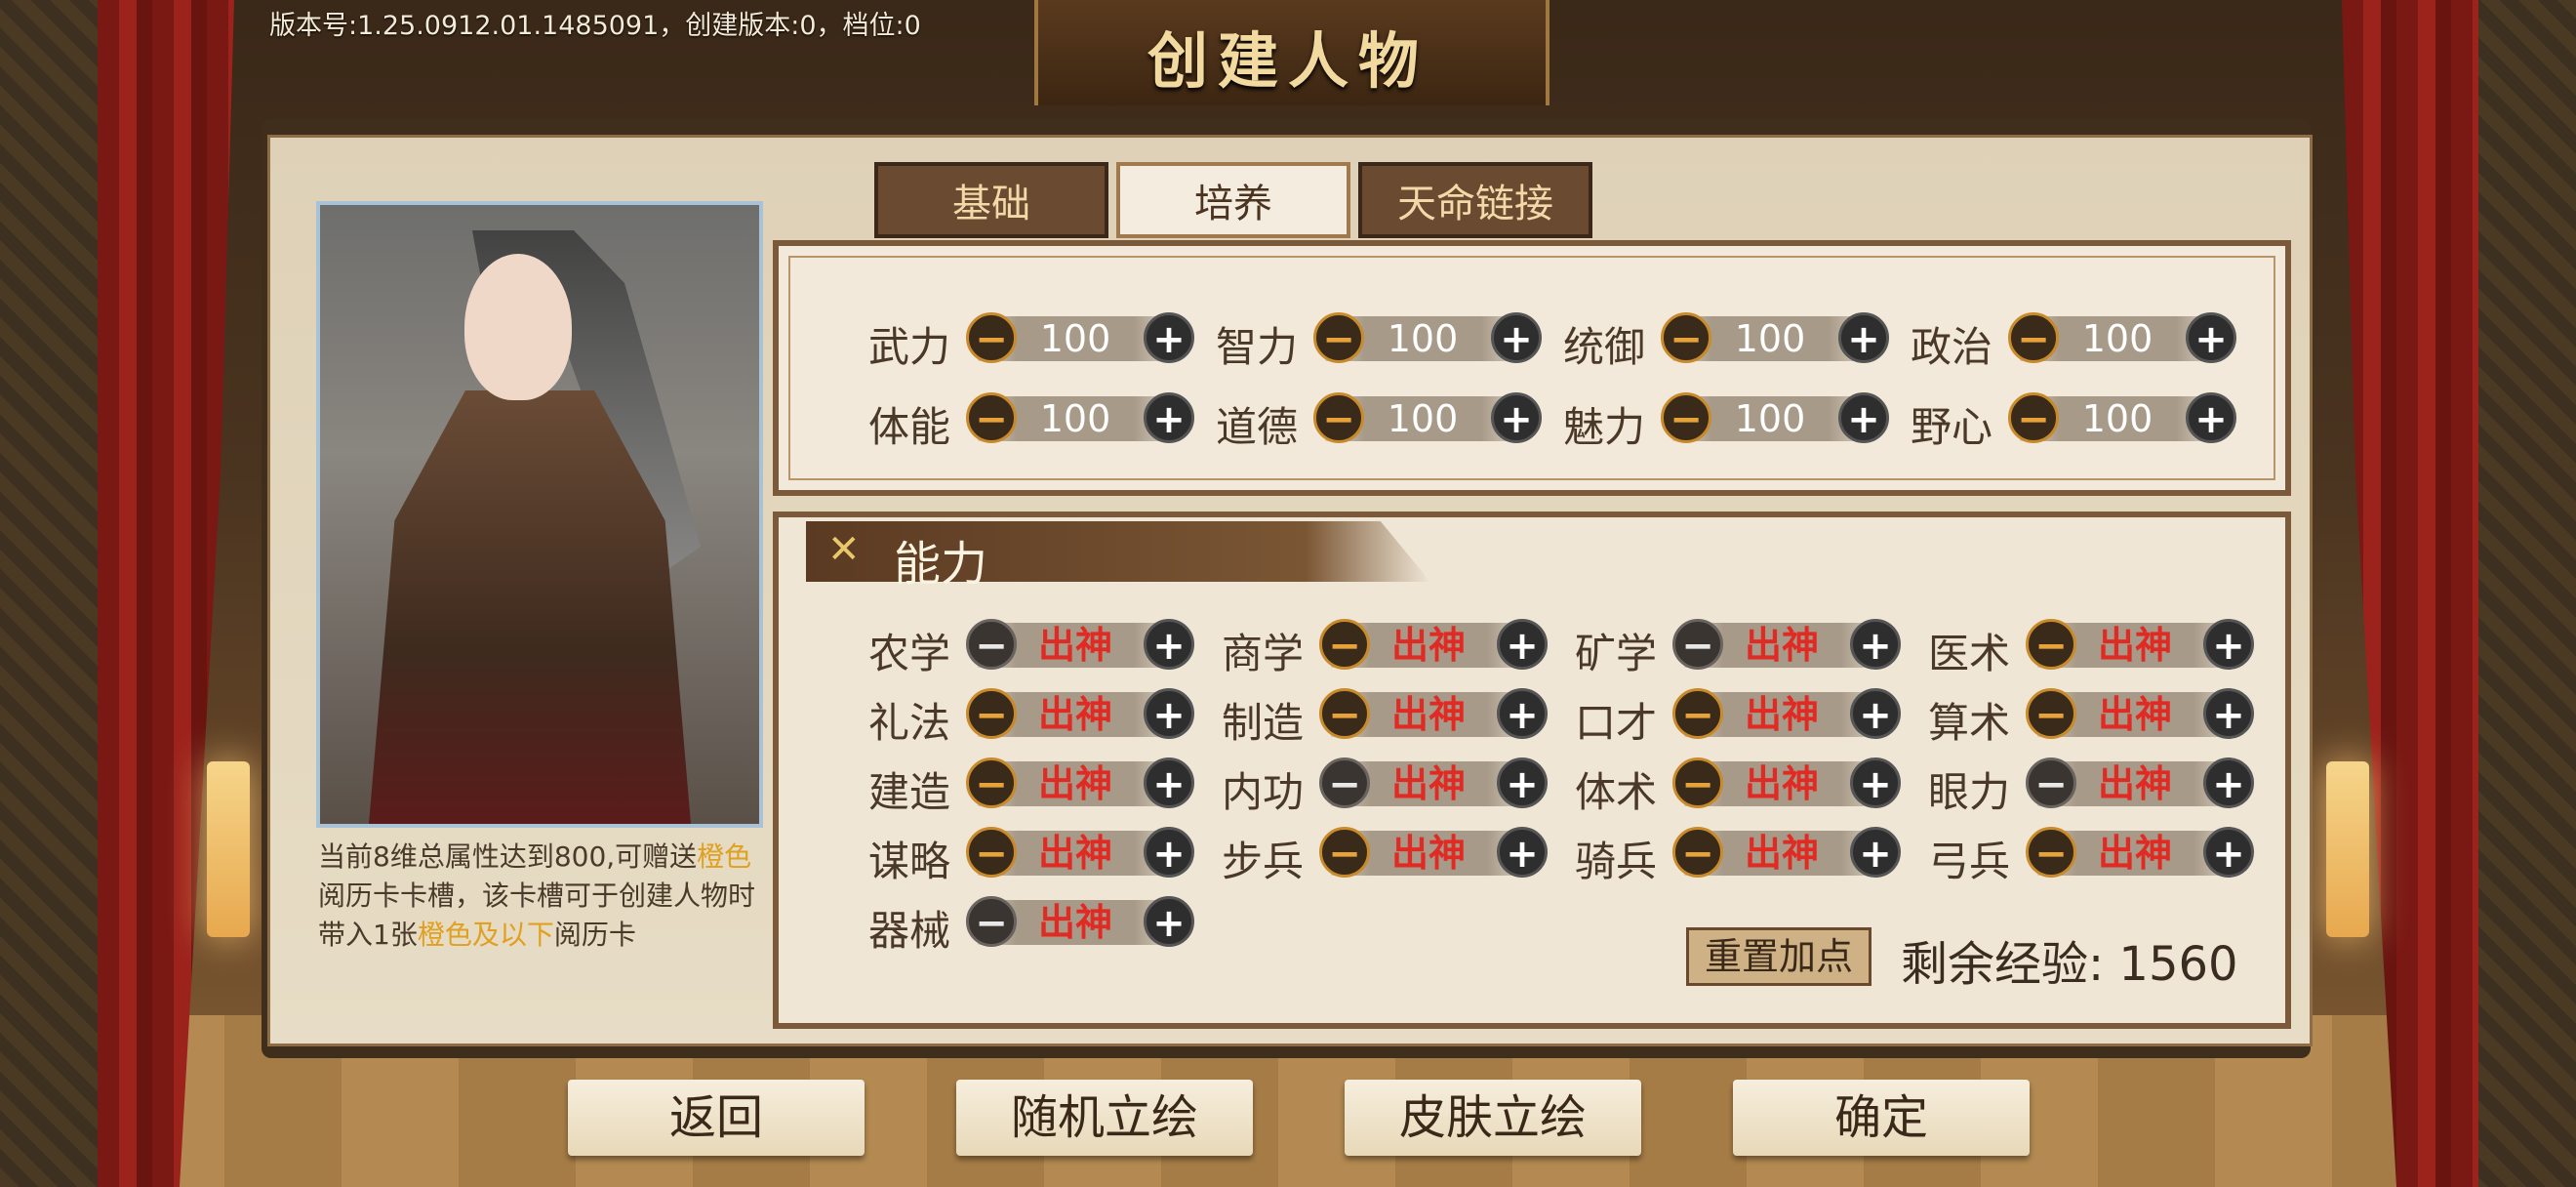 This screenshot has width=2576, height=1187. Describe the element at coordinates (2094, 855) in the screenshot. I see `ability-stat: 弓兵 出神 − +` at that location.